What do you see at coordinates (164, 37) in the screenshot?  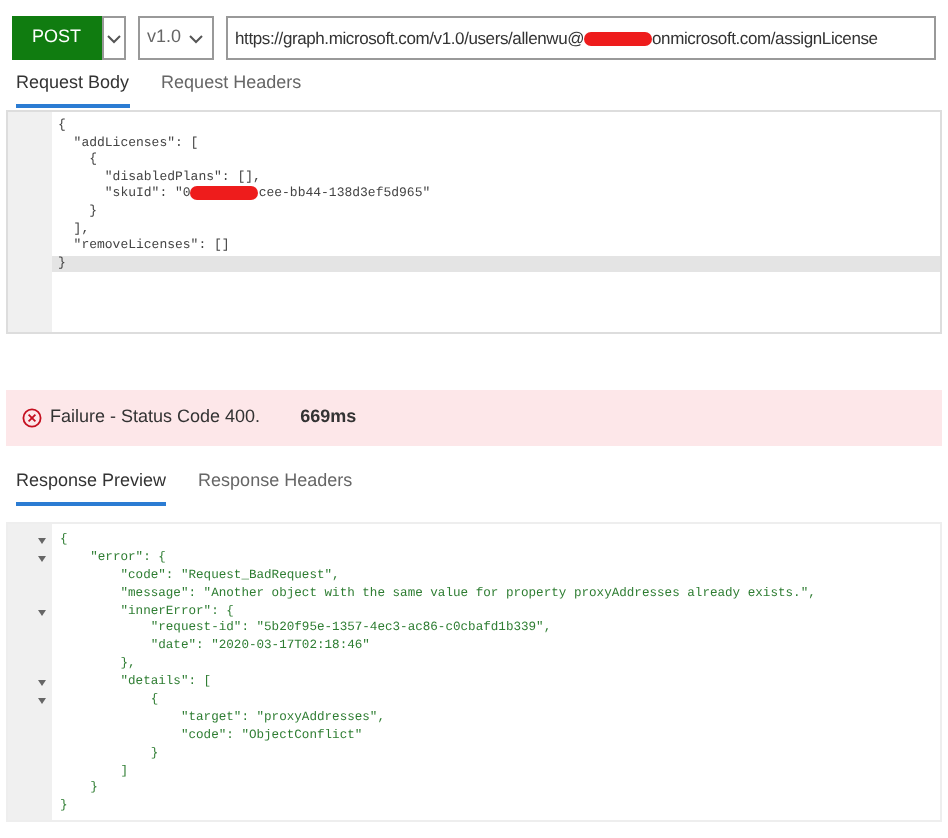 I see `version-text: v1.0` at bounding box center [164, 37].